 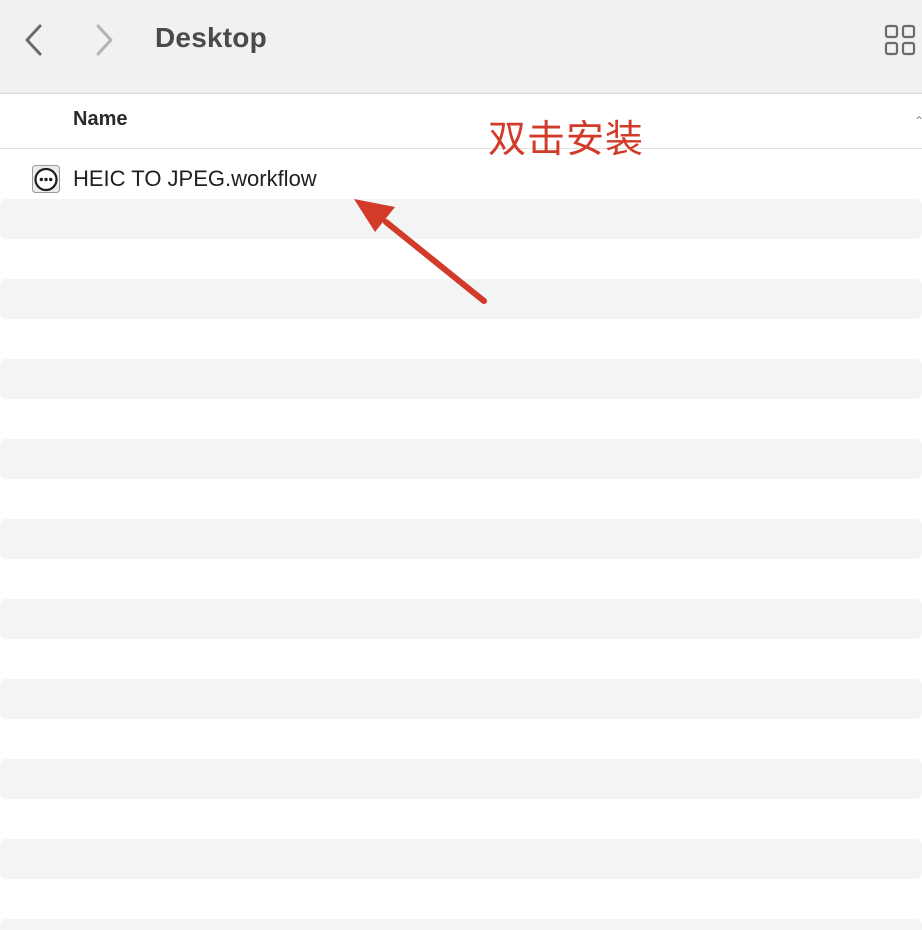 I want to click on list-header: Name ⌃, so click(x=461, y=121).